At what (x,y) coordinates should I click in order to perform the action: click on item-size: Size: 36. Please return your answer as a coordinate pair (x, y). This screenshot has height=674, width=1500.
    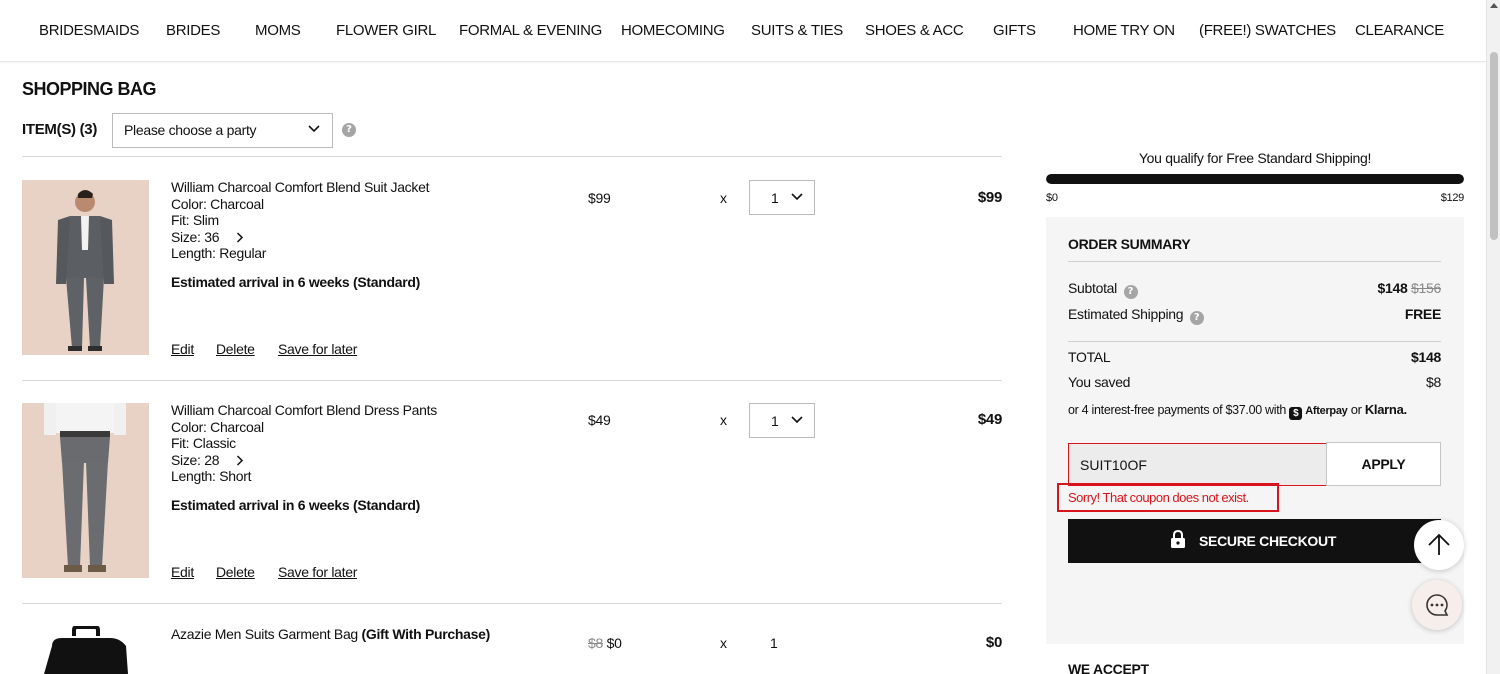
    Looking at the image, I should click on (207, 237).